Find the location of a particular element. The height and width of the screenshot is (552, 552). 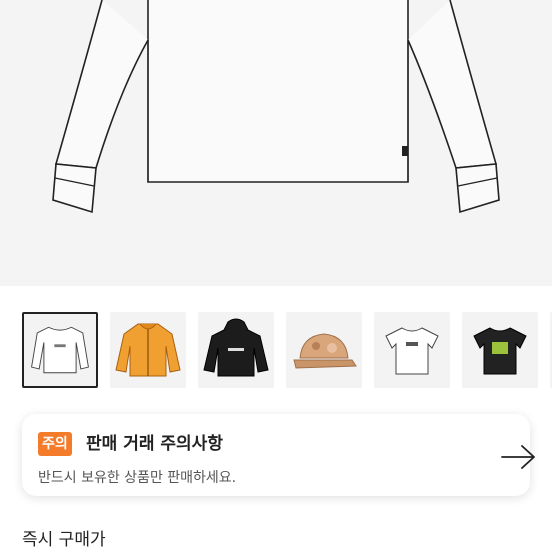

jacket-icon is located at coordinates (148, 350).